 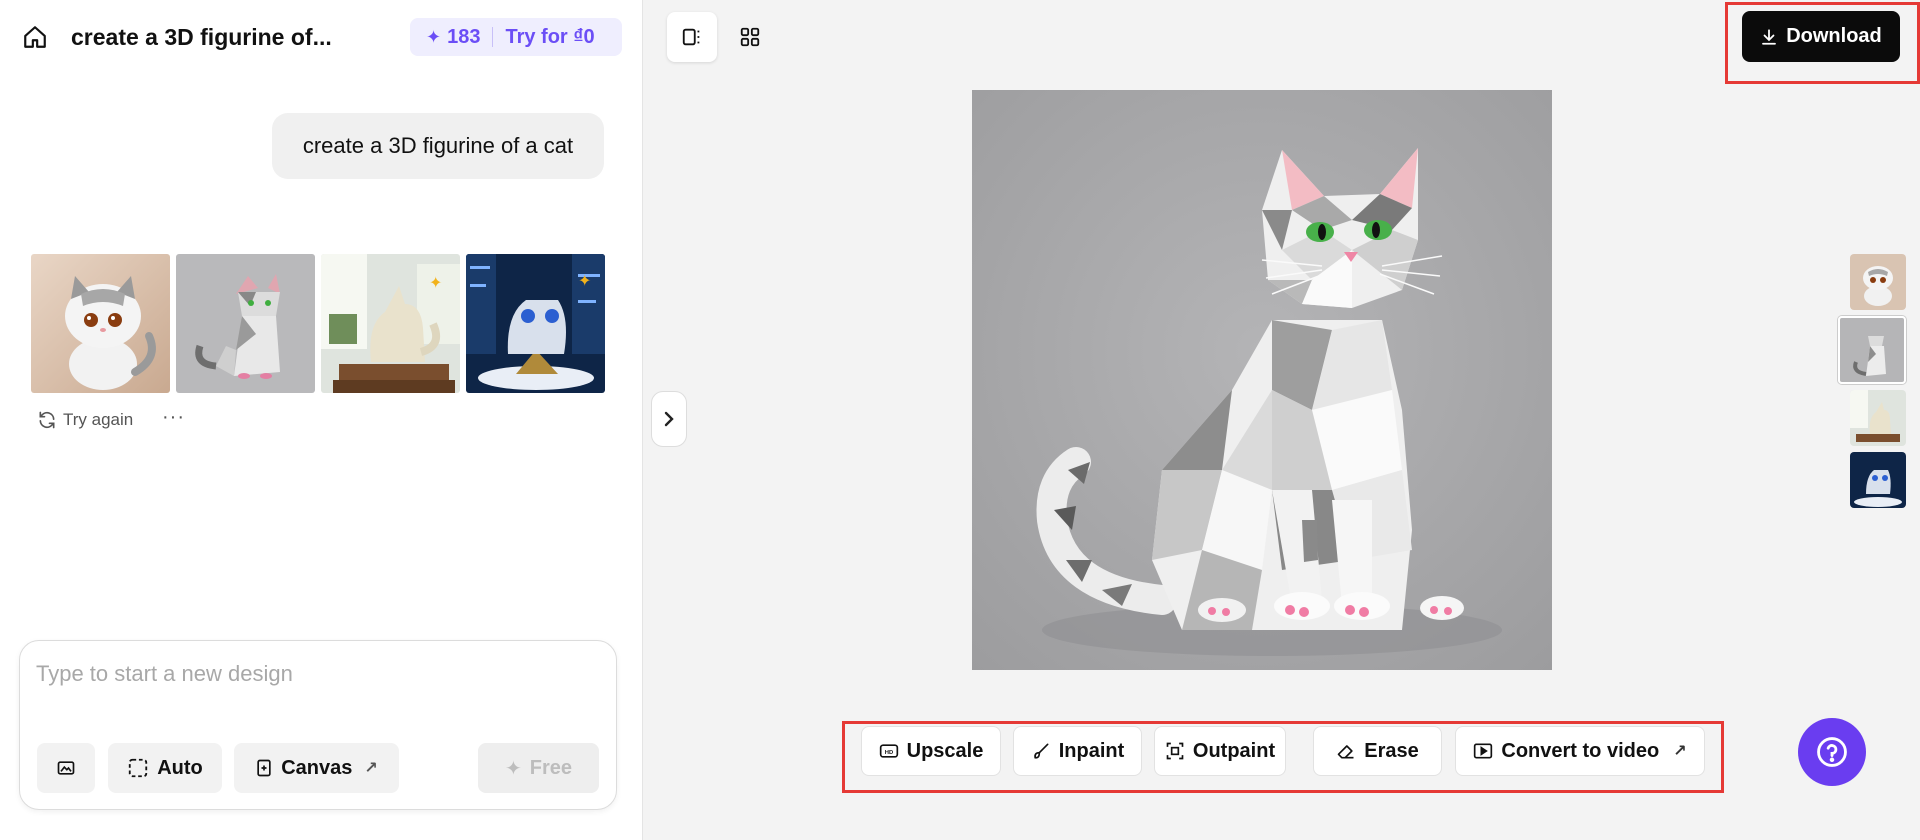 I want to click on outpaint-button: Outpaint, so click(x=1220, y=751).